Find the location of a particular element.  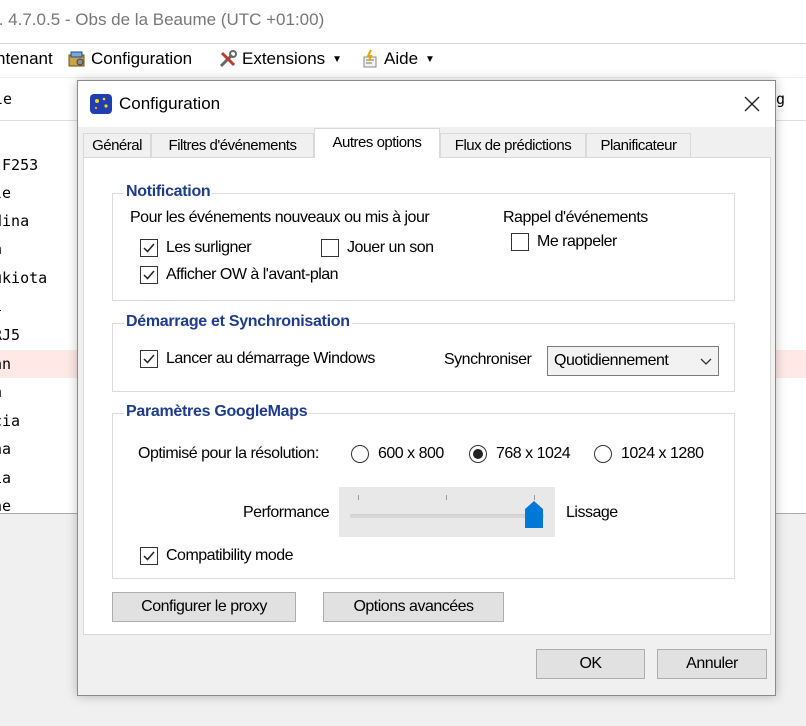

chevron-down-icon is located at coordinates (706, 361).